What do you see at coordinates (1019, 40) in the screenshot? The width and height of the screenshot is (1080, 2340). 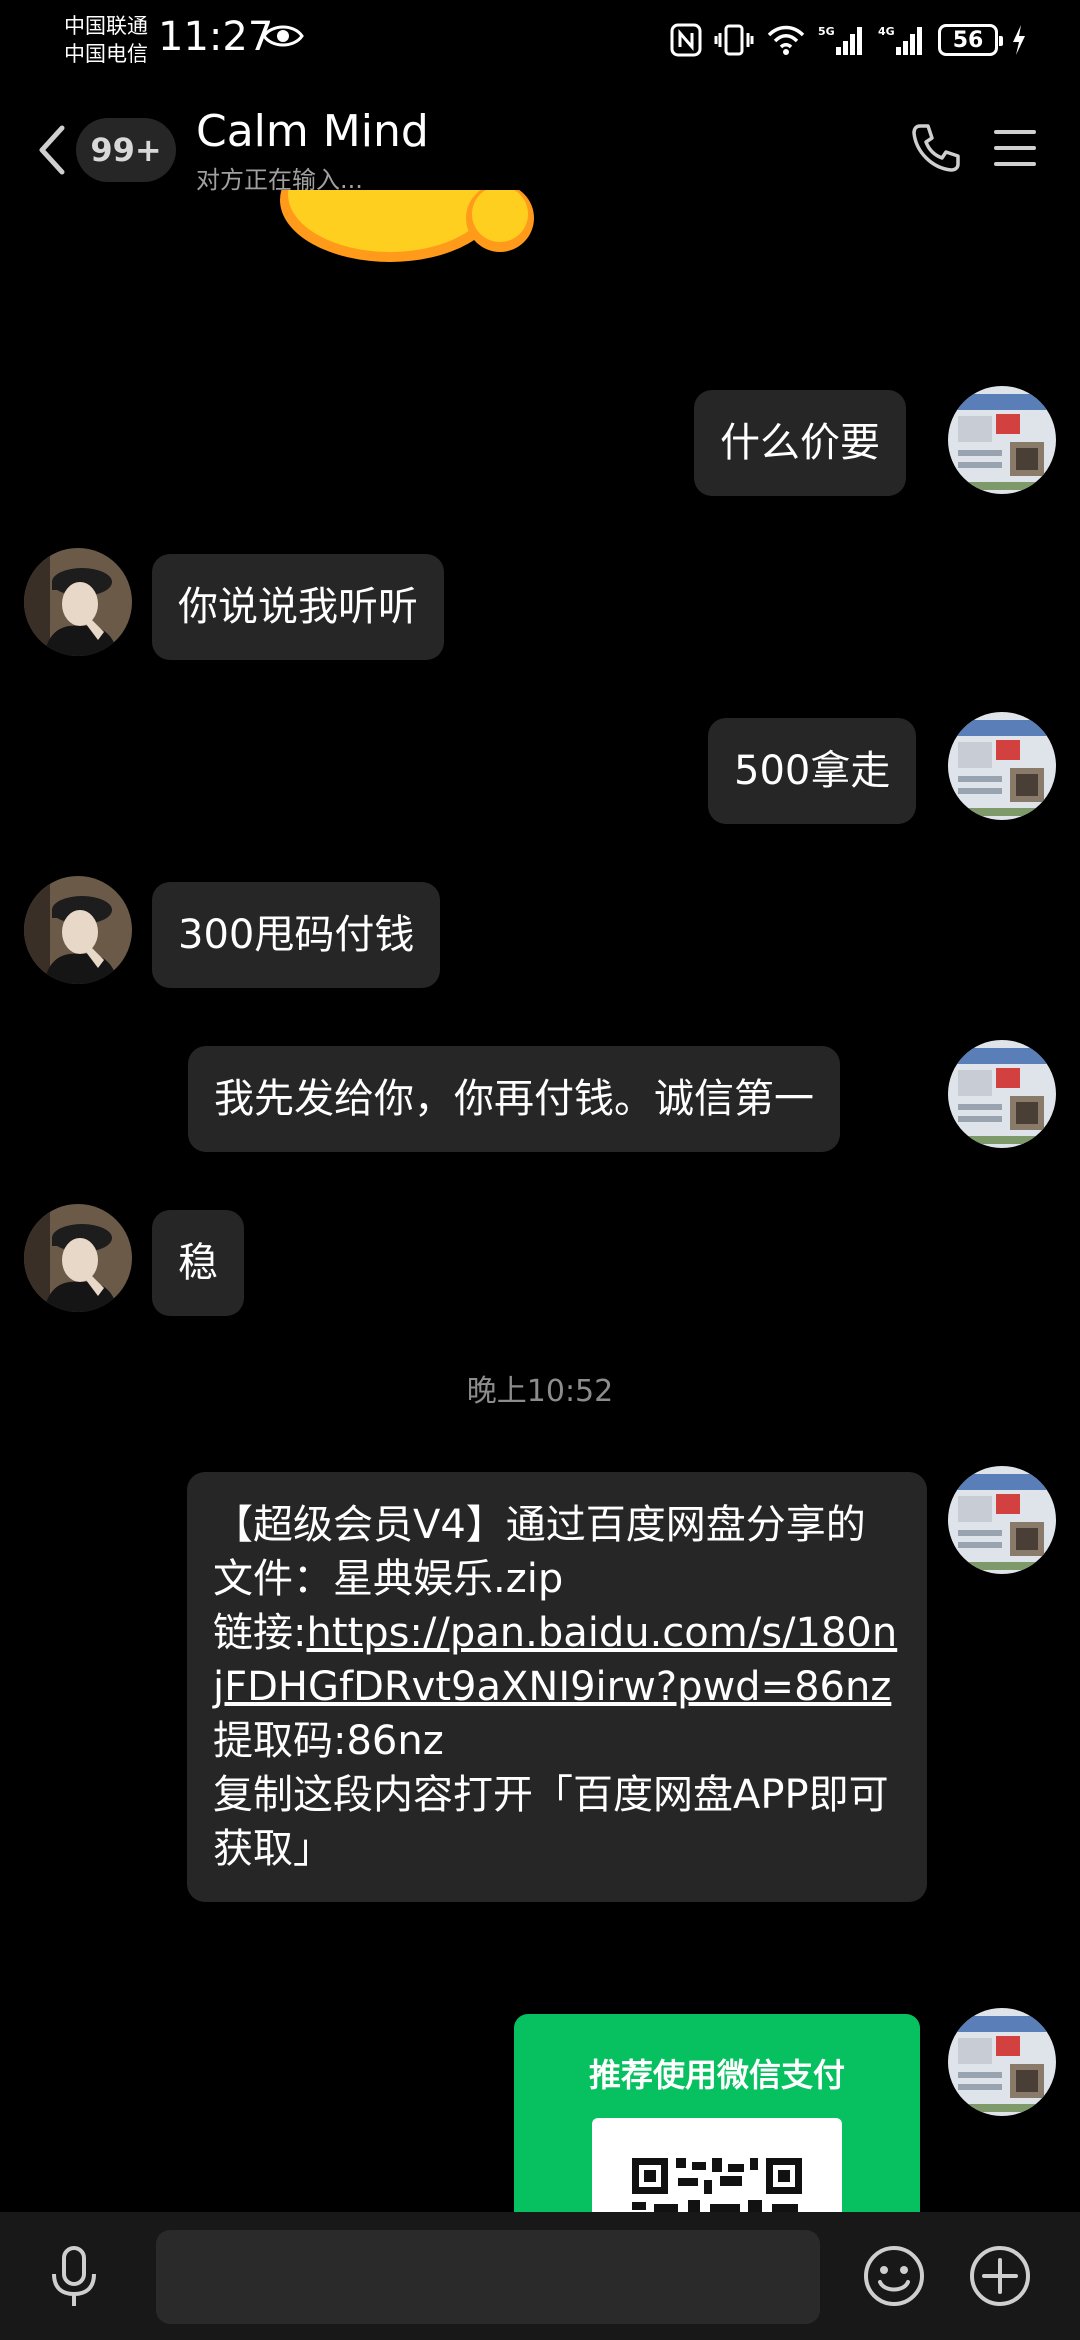 I see `charging-icon` at bounding box center [1019, 40].